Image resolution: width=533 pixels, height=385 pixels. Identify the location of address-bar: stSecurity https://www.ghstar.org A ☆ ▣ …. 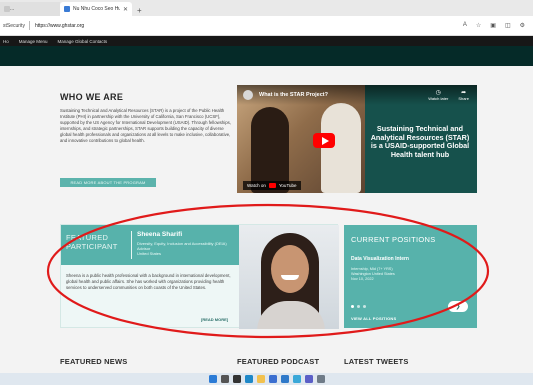
(266, 26).